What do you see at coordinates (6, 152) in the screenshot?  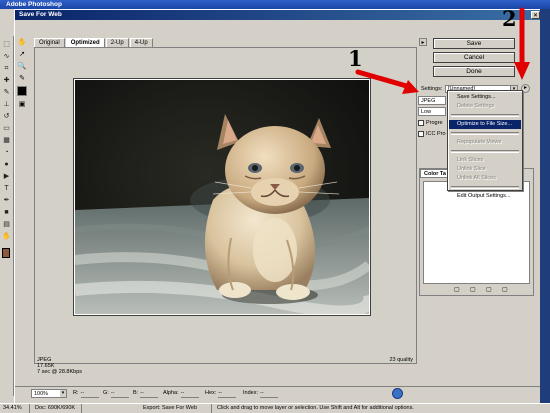 I see `blur-tool-icon: ◔` at bounding box center [6, 152].